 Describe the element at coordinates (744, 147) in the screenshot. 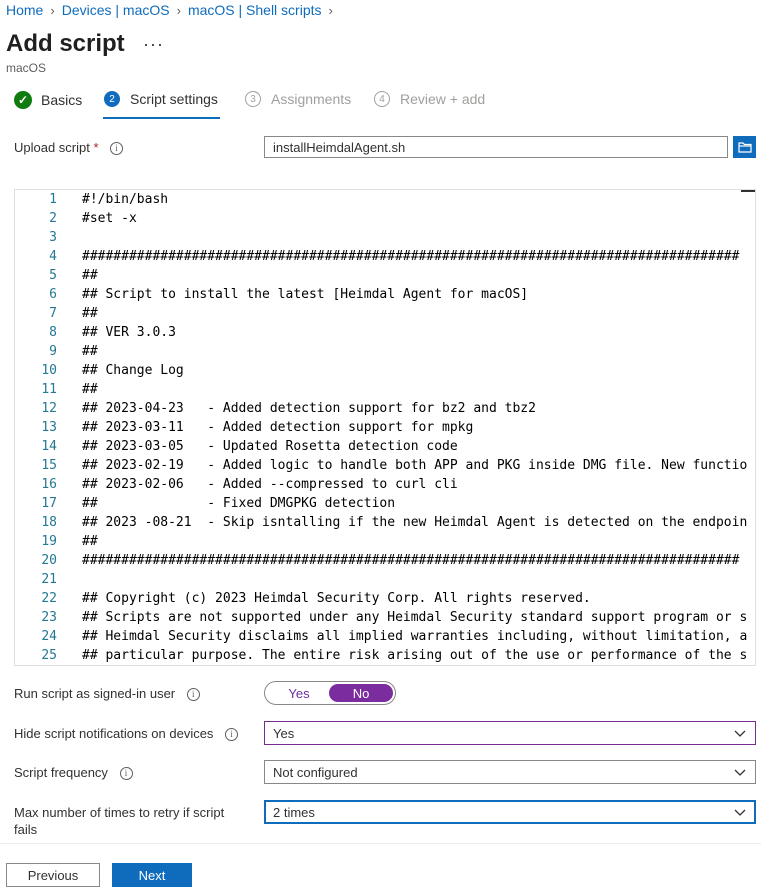

I see `folder-browse-button` at that location.